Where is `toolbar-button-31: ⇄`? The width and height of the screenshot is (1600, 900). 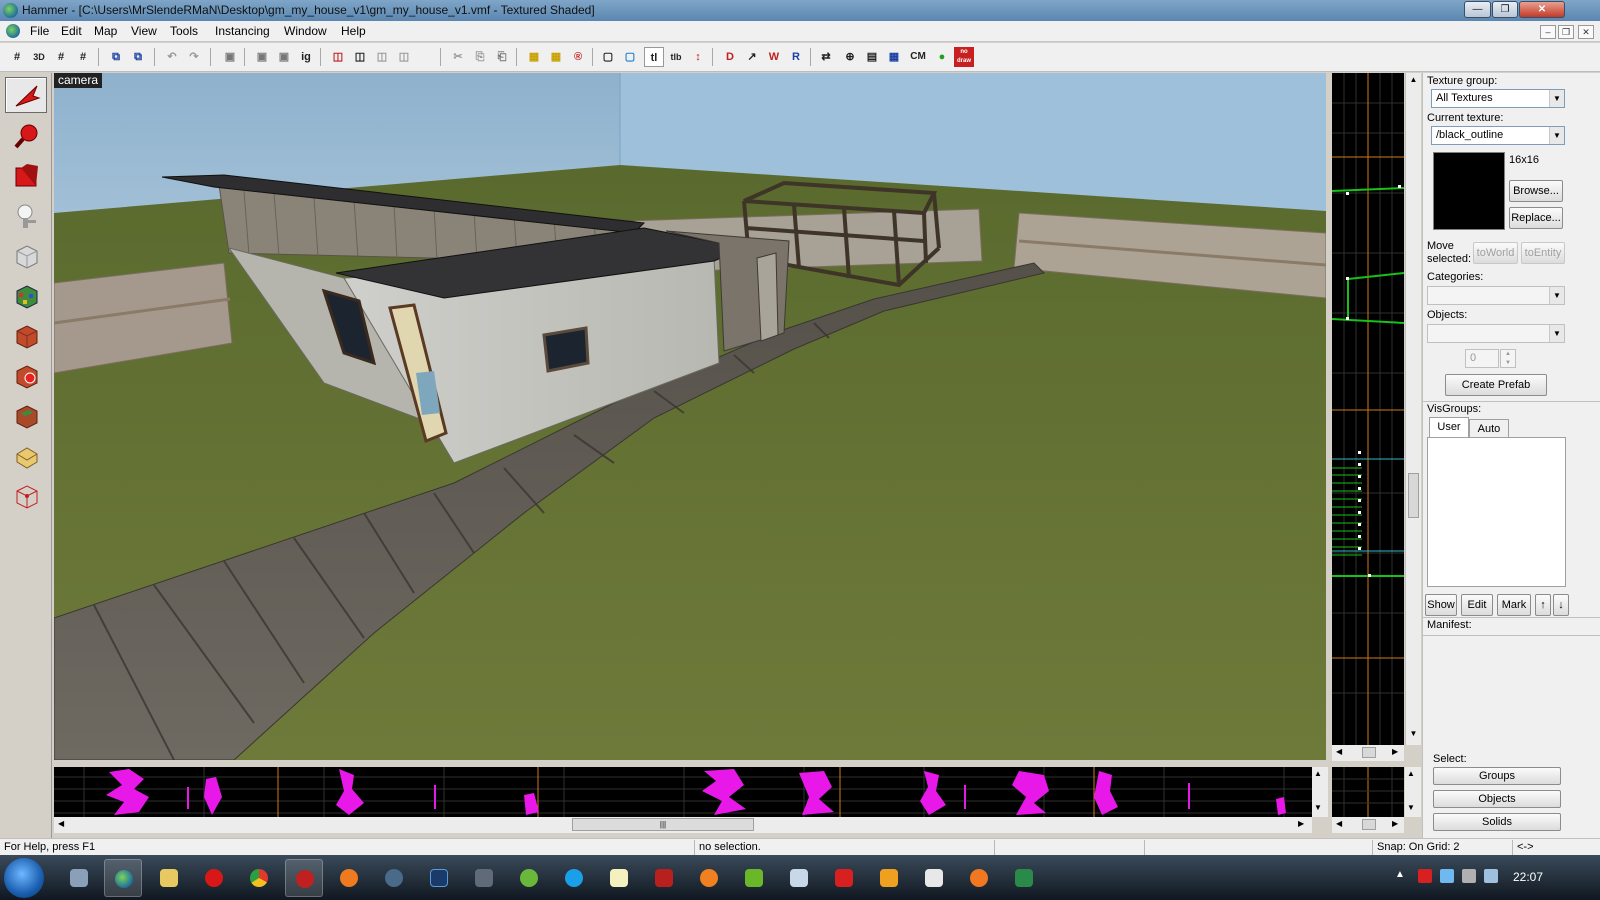 toolbar-button-31: ⇄ is located at coordinates (826, 57).